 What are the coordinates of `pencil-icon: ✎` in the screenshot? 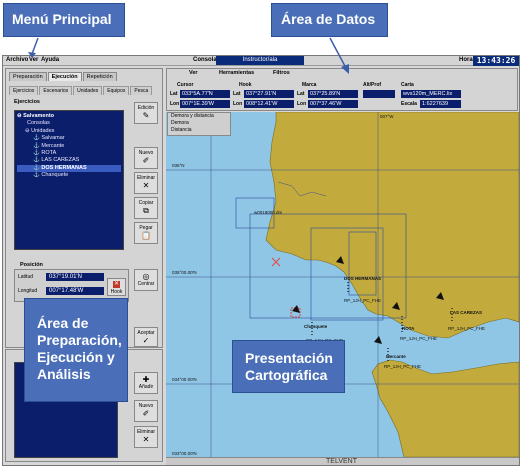 It's located at (146, 115).